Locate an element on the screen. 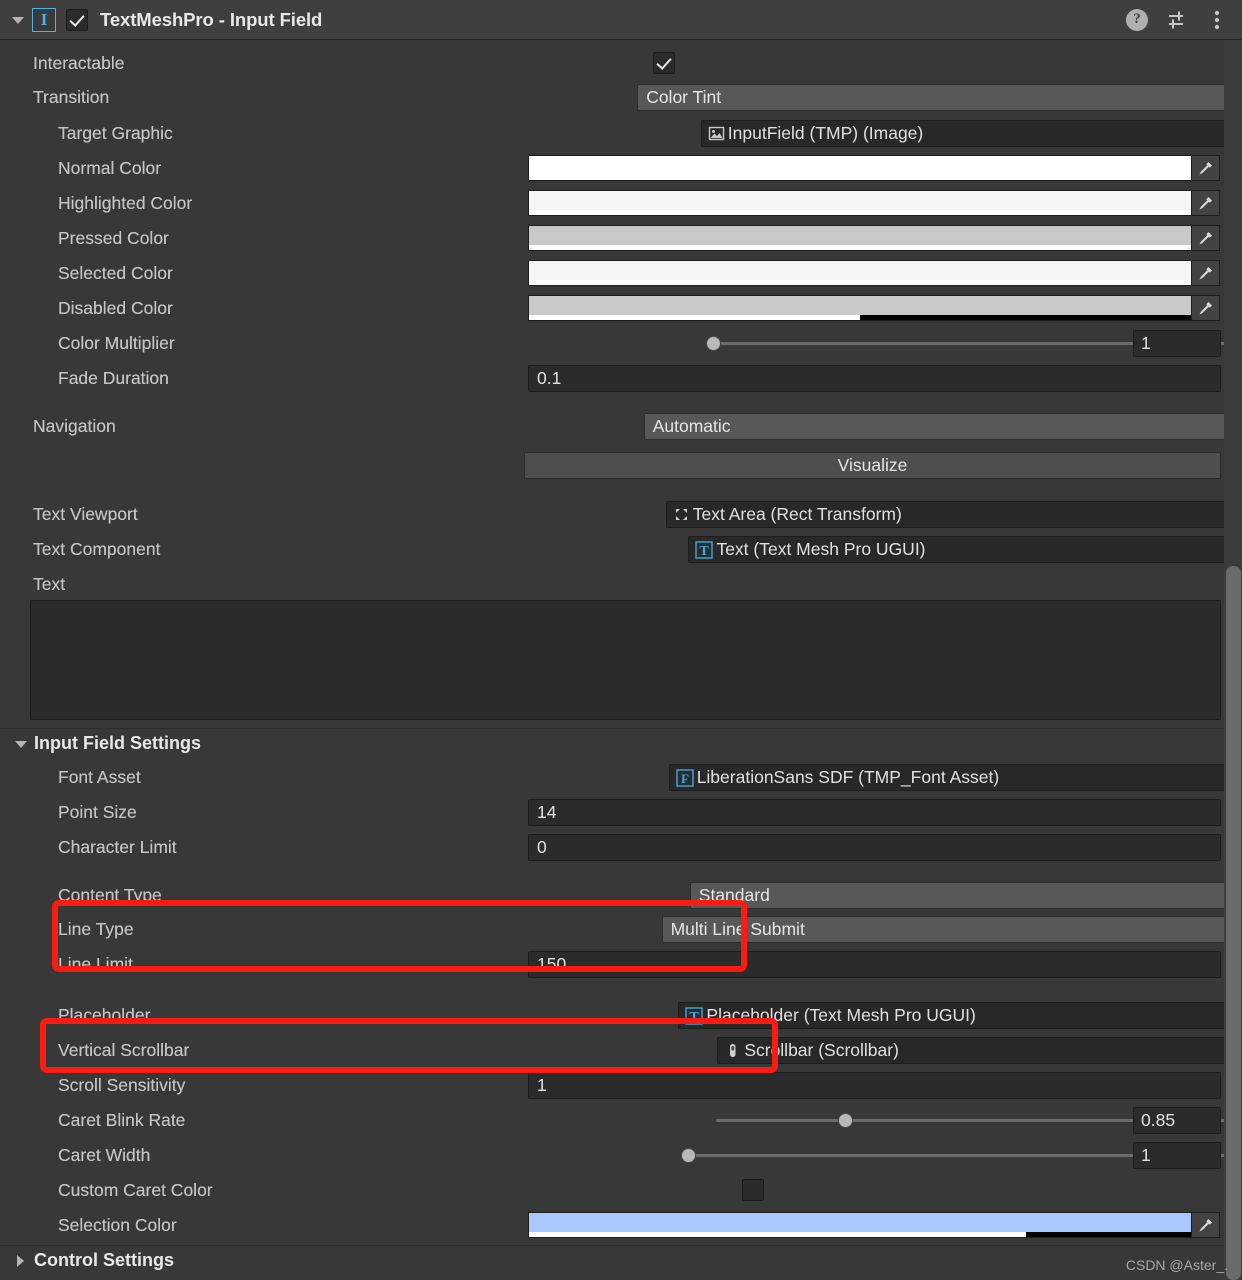 This screenshot has width=1242, height=1280. line-limit-input: 150 is located at coordinates (874, 964).